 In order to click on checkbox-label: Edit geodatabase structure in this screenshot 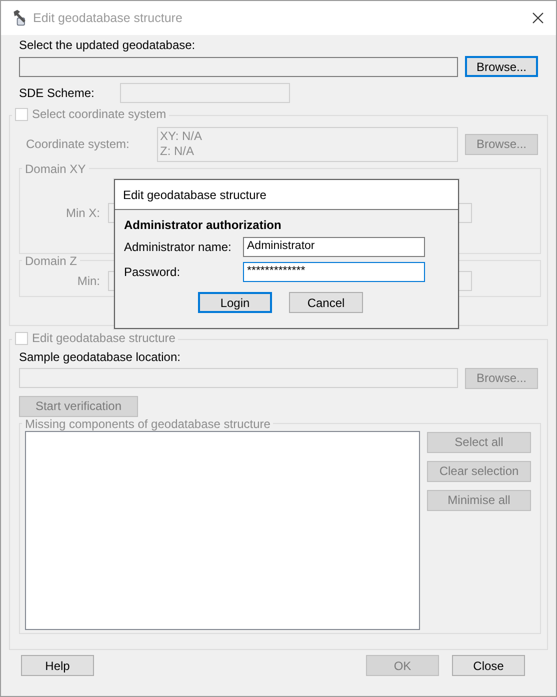, I will do `click(104, 338)`.